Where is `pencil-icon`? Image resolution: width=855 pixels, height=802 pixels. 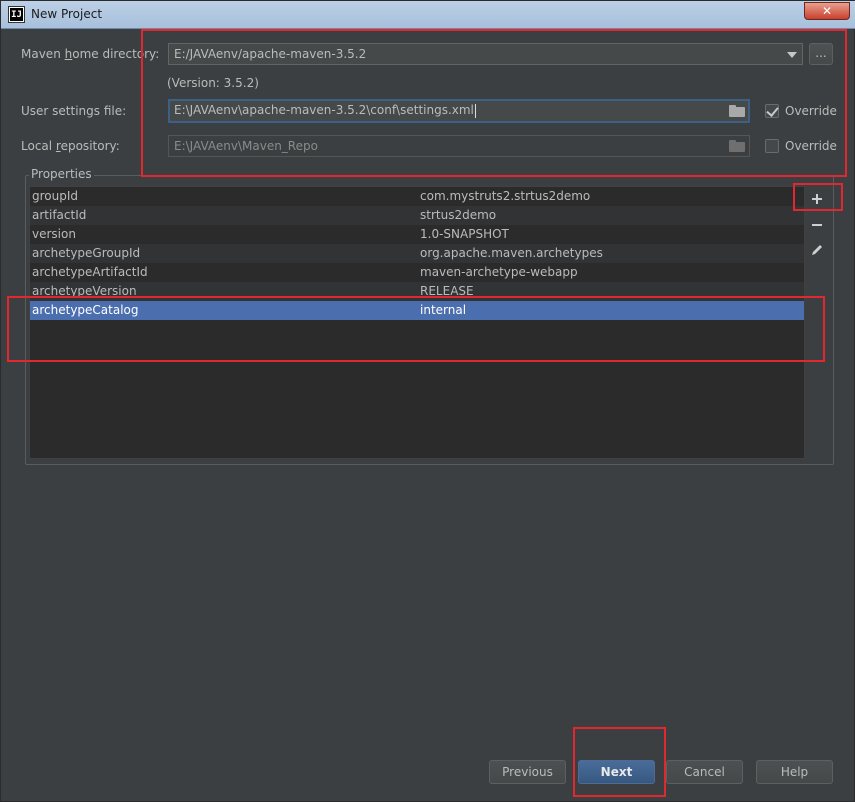
pencil-icon is located at coordinates (817, 250).